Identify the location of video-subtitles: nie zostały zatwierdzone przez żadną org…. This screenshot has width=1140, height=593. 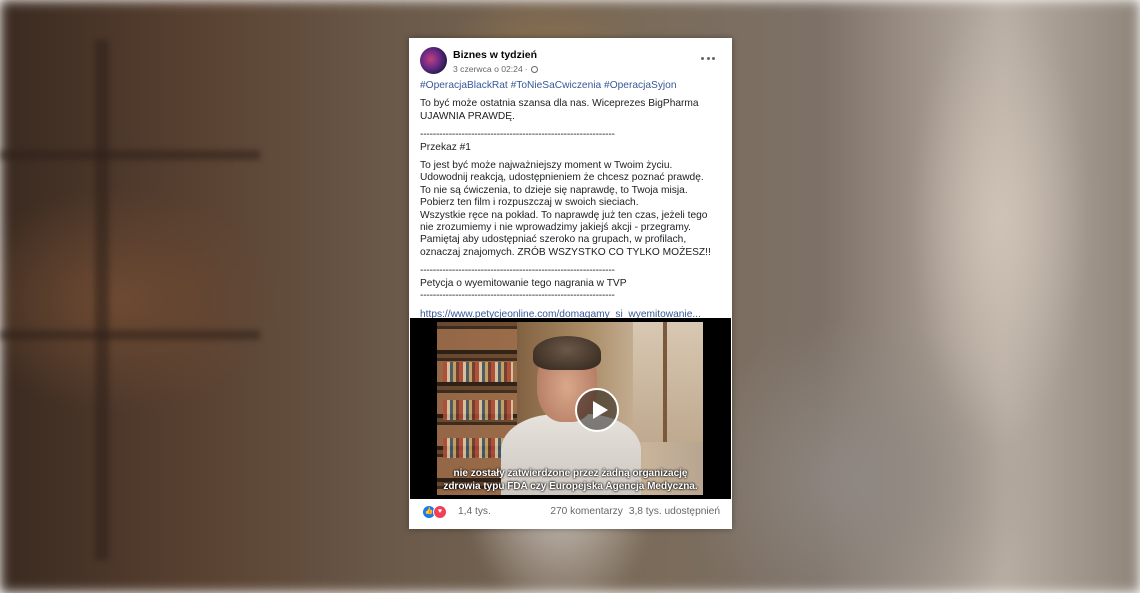
(570, 480).